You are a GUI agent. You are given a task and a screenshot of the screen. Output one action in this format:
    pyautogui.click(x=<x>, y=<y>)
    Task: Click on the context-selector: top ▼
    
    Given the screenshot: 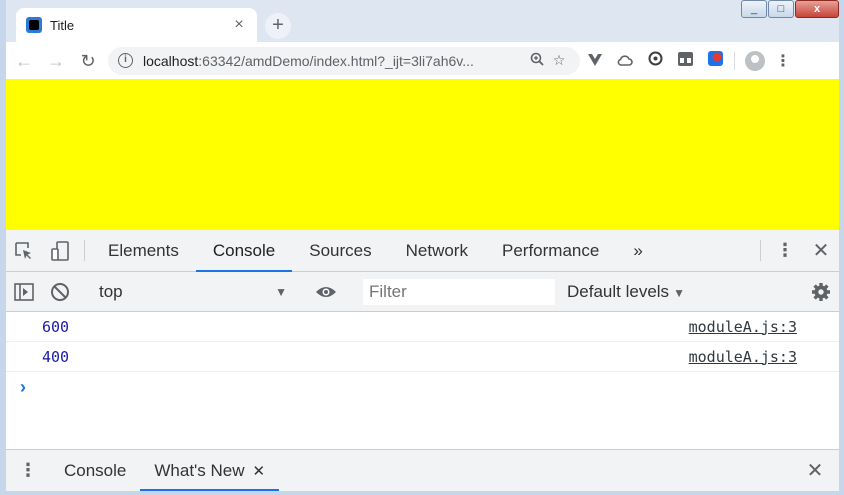 What is the action you would take?
    pyautogui.click(x=195, y=292)
    